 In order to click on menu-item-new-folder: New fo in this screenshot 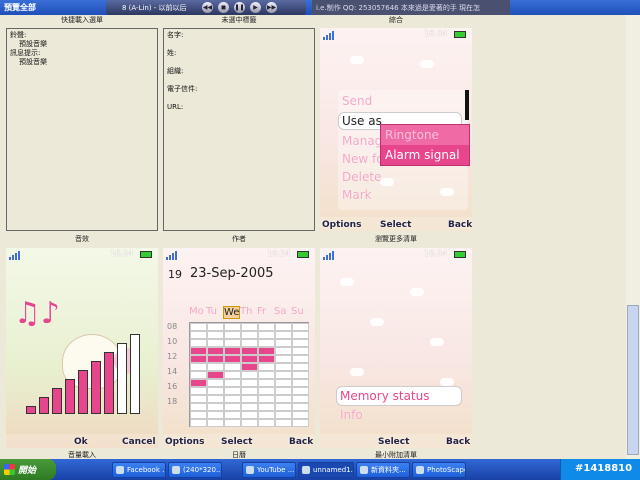, I will do `click(363, 159)`.